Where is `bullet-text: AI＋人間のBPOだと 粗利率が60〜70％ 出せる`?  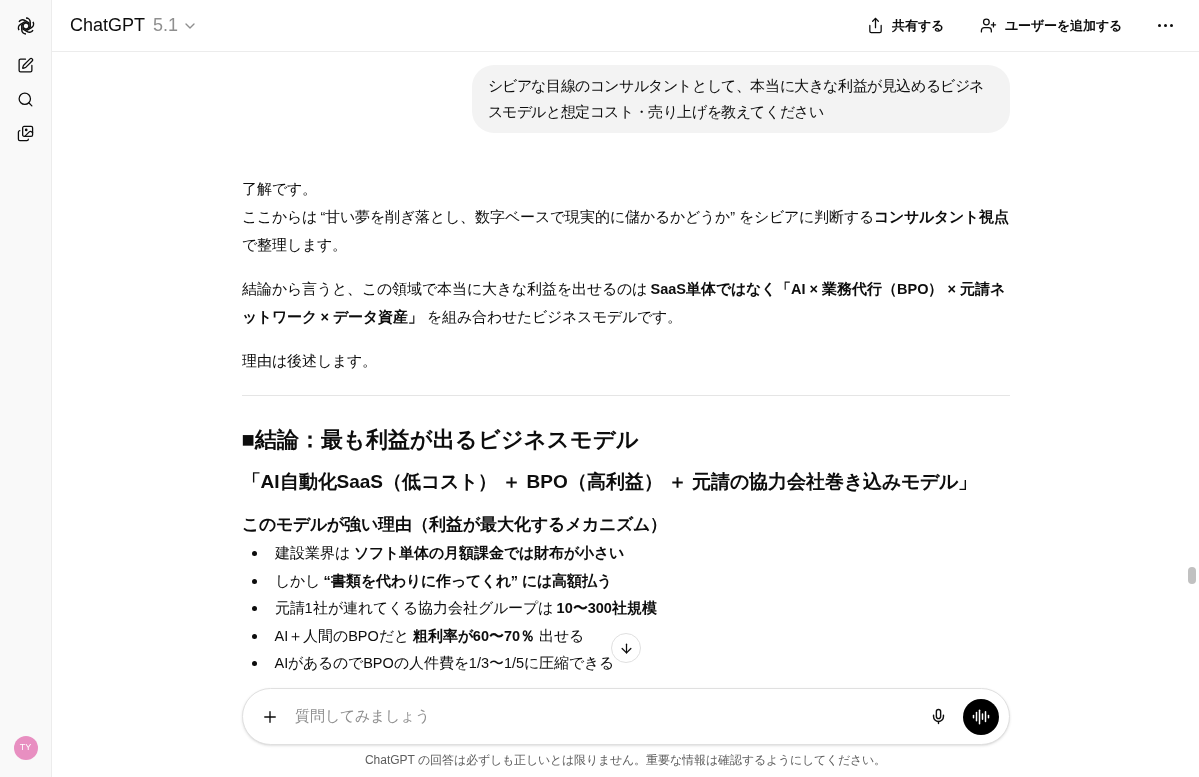
bullet-text: AI＋人間のBPOだと 粗利率が60〜70％ 出せる is located at coordinates (429, 636).